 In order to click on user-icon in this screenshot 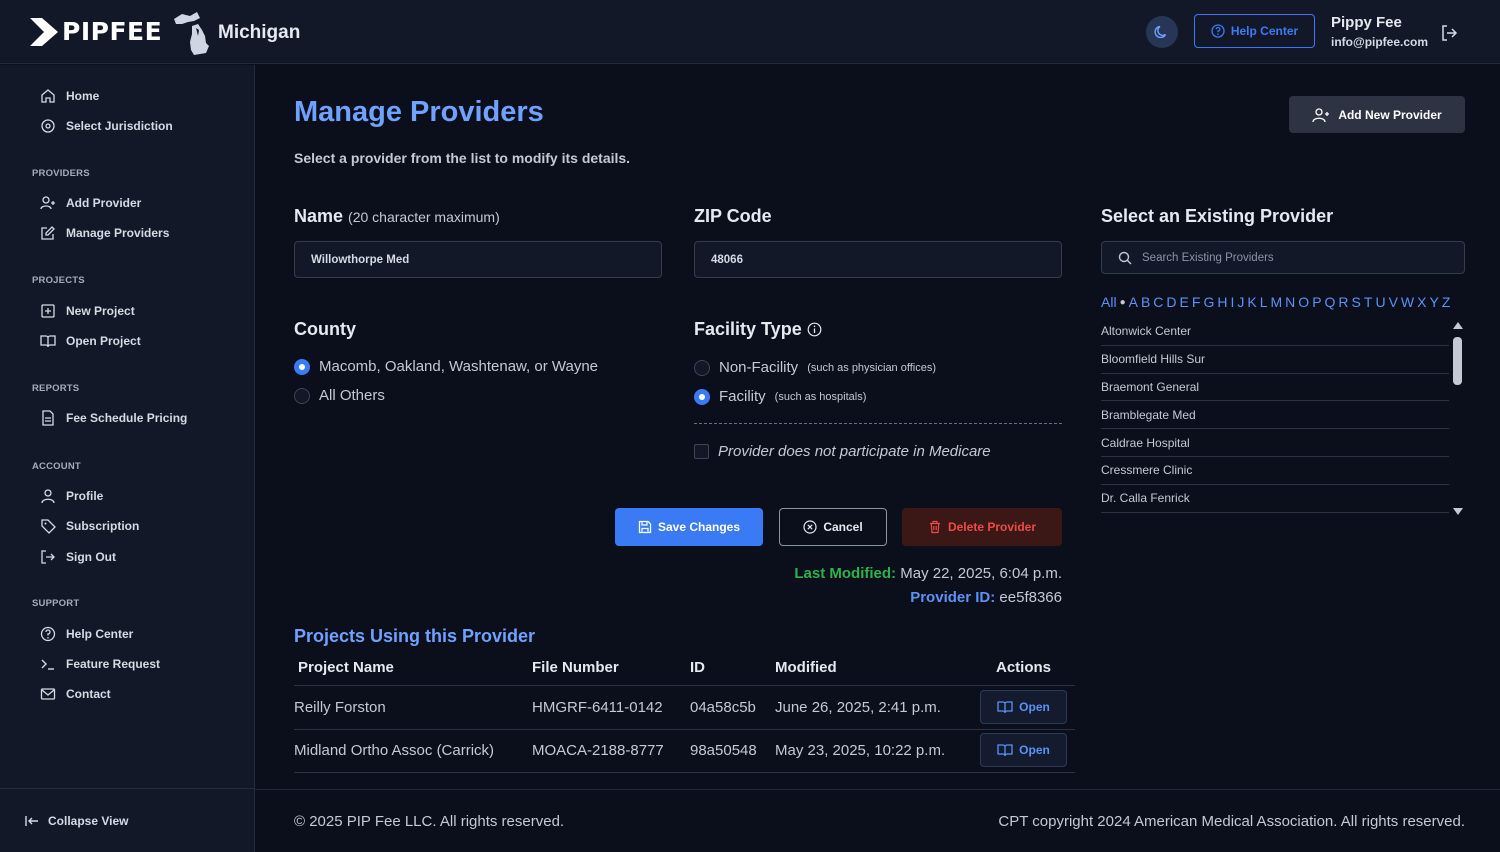, I will do `click(48, 496)`.